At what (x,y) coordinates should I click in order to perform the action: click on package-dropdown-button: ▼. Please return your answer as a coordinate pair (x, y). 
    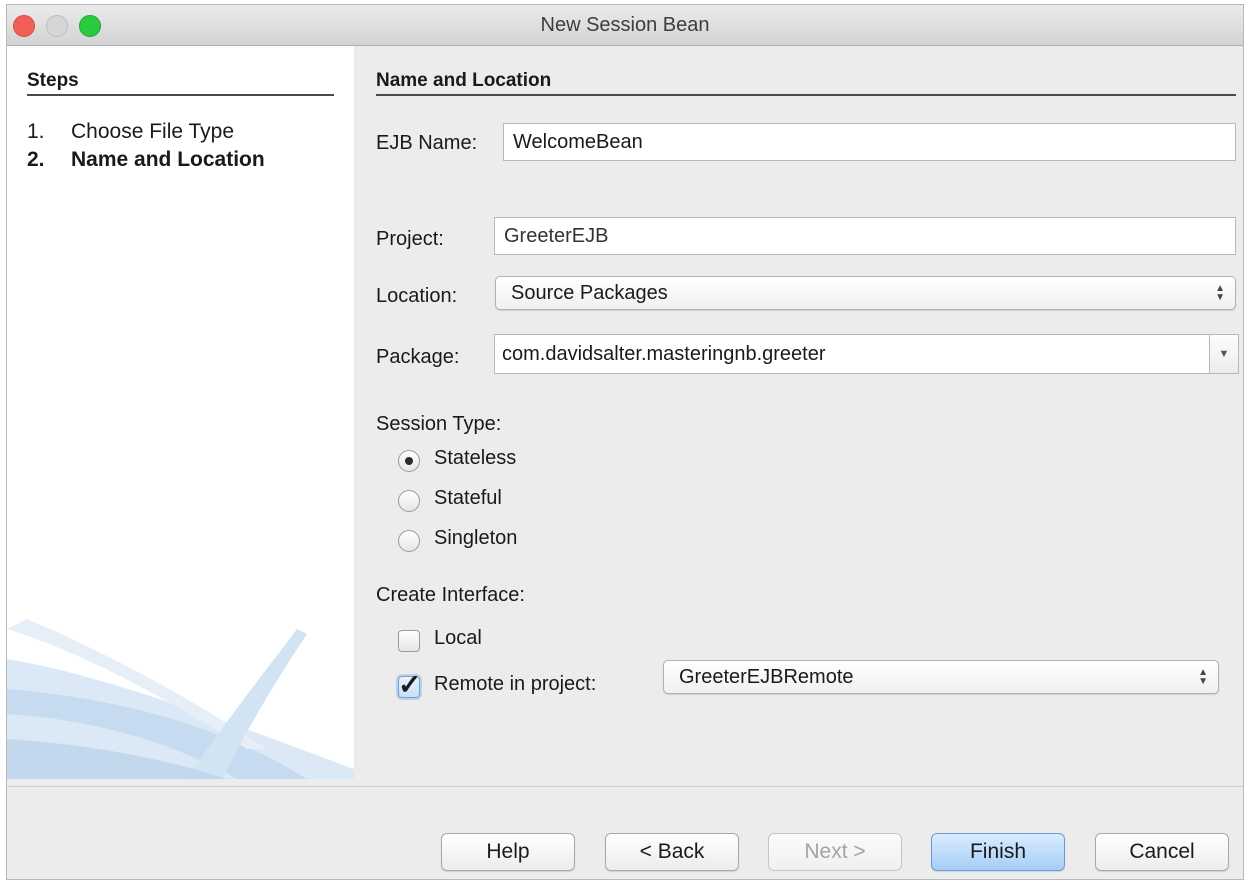
    Looking at the image, I should click on (1224, 354).